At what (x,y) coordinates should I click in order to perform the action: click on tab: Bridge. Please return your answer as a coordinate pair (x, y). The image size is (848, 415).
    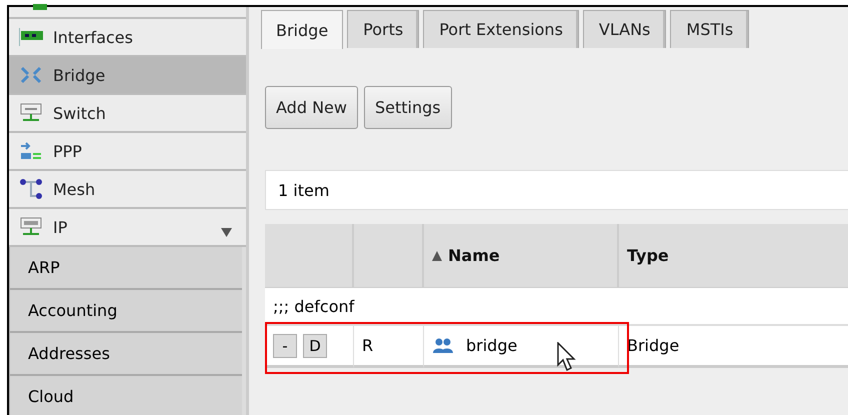
    Looking at the image, I should click on (302, 29).